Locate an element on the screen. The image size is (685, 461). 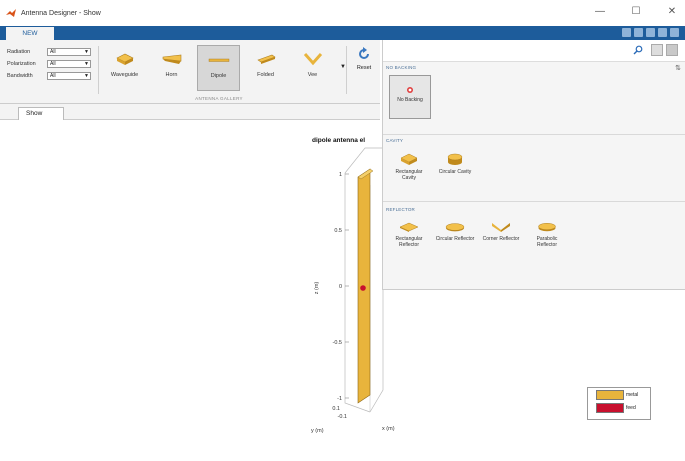
vee-icon is located at coordinates (312, 59).